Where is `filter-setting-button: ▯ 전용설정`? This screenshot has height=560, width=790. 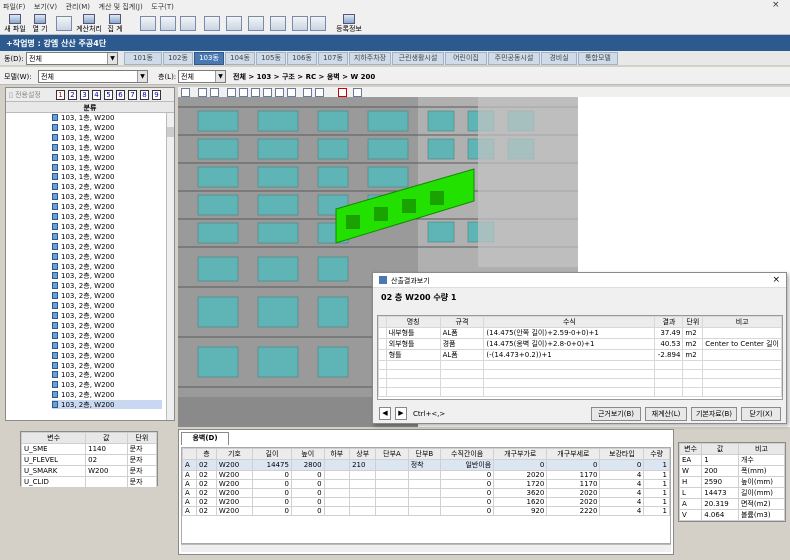 filter-setting-button: ▯ 전용설정 is located at coordinates (25, 95).